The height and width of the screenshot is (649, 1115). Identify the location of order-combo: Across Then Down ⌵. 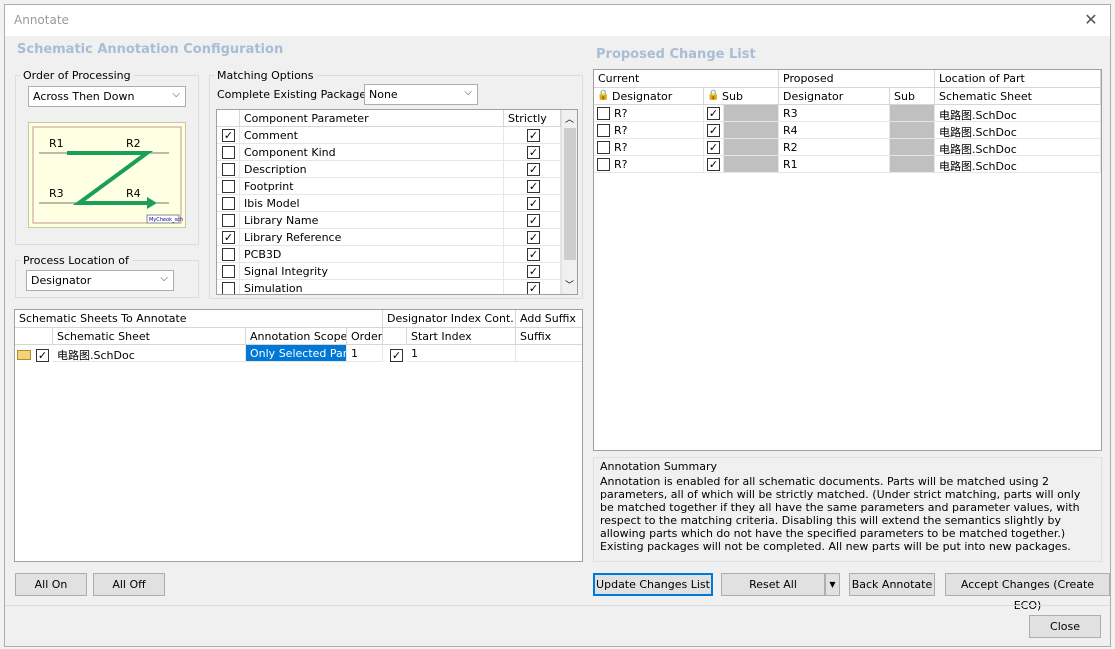
(107, 96).